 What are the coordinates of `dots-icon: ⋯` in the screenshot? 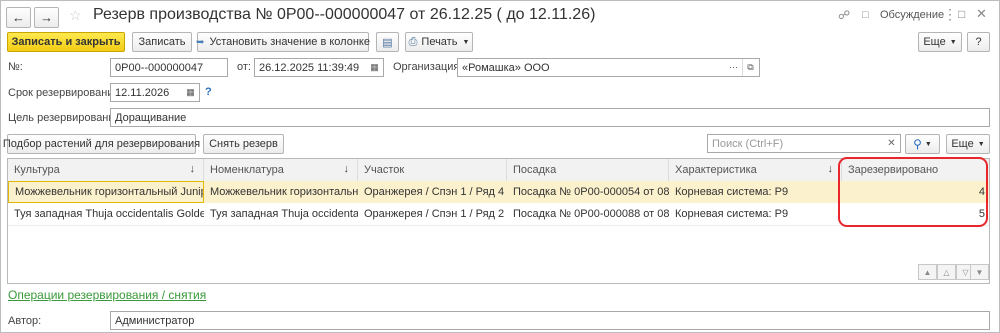 It's located at (733, 67).